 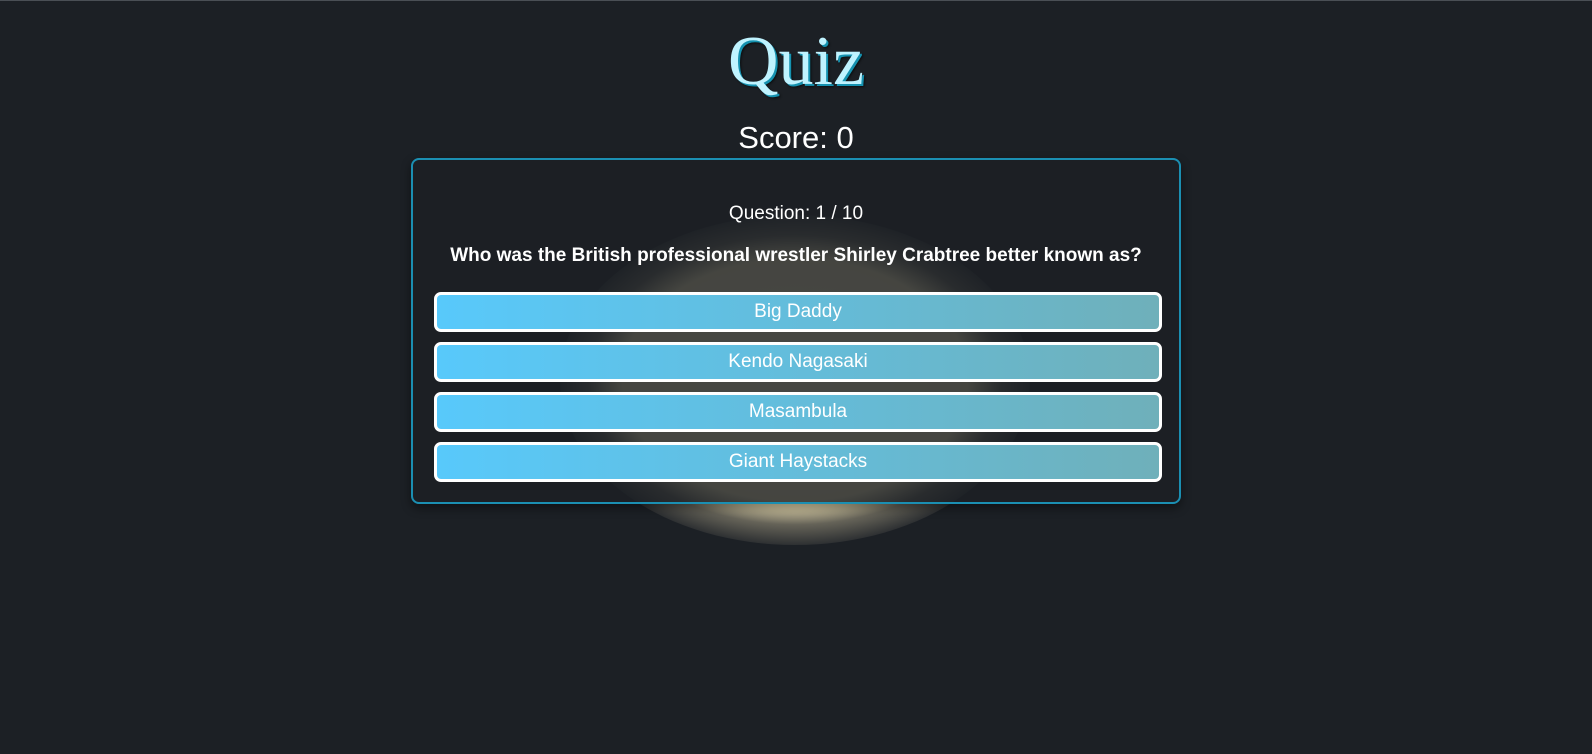 What do you see at coordinates (796, 213) in the screenshot?
I see `question-counter: Question: 1 / 10` at bounding box center [796, 213].